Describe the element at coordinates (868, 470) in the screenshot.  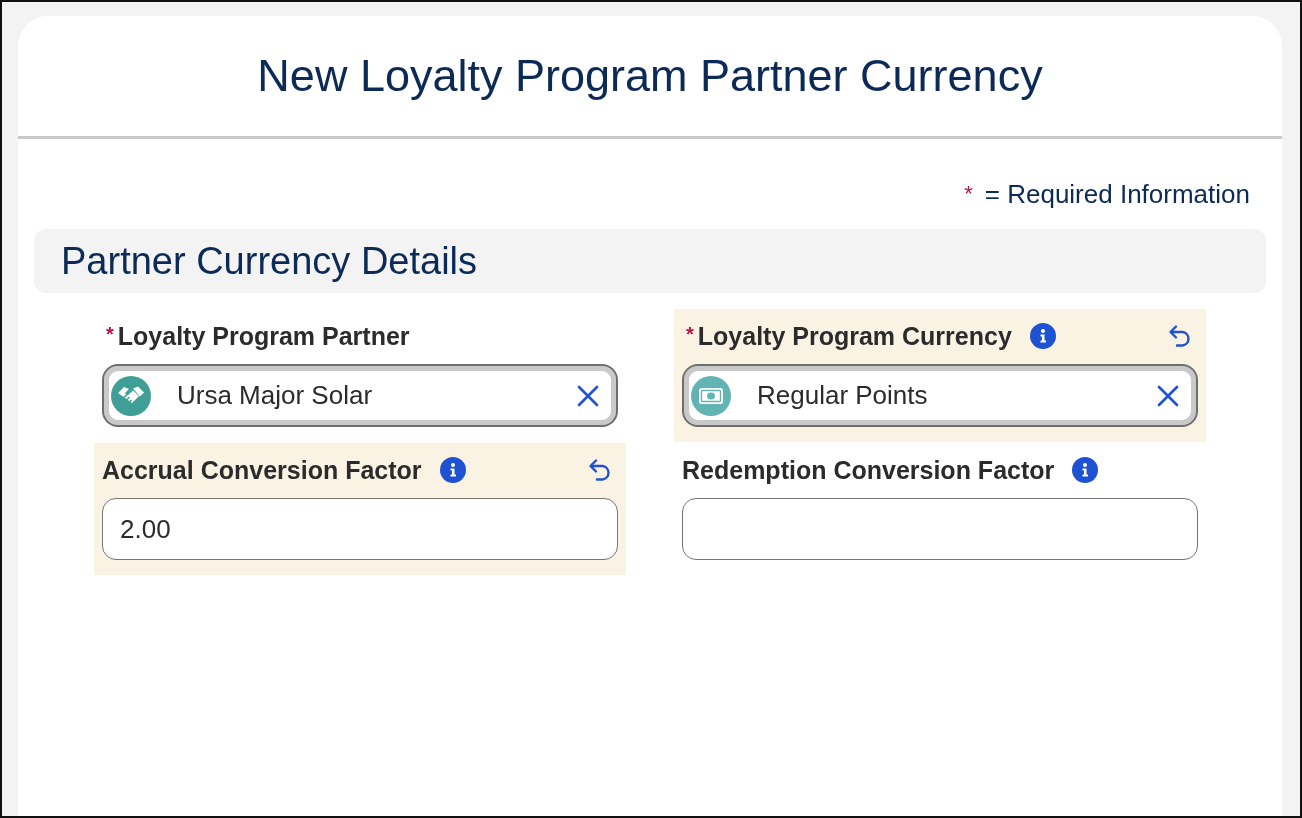
I see `field-label: Redemption Conversion Factor` at that location.